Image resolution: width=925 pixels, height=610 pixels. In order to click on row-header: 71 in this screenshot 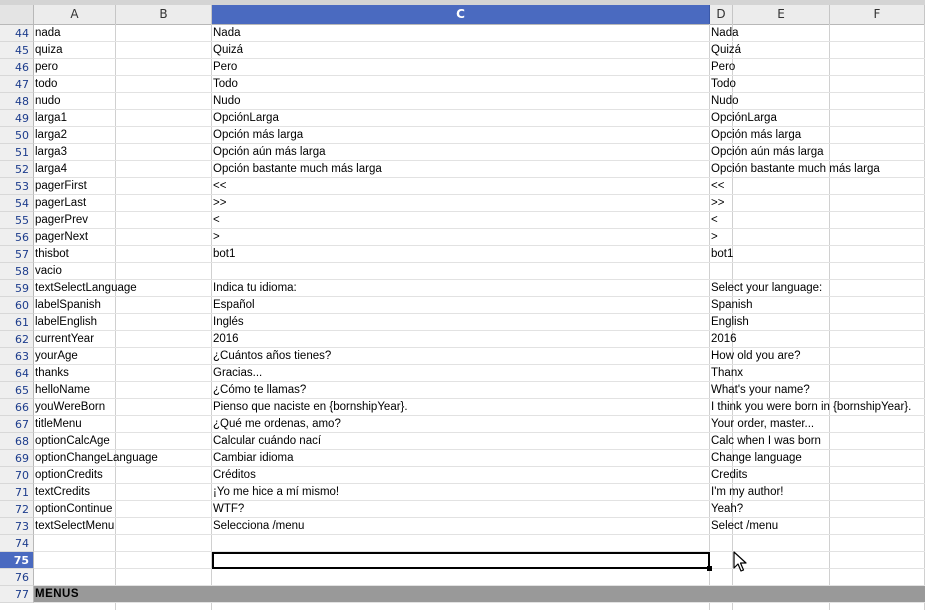, I will do `click(17, 492)`.